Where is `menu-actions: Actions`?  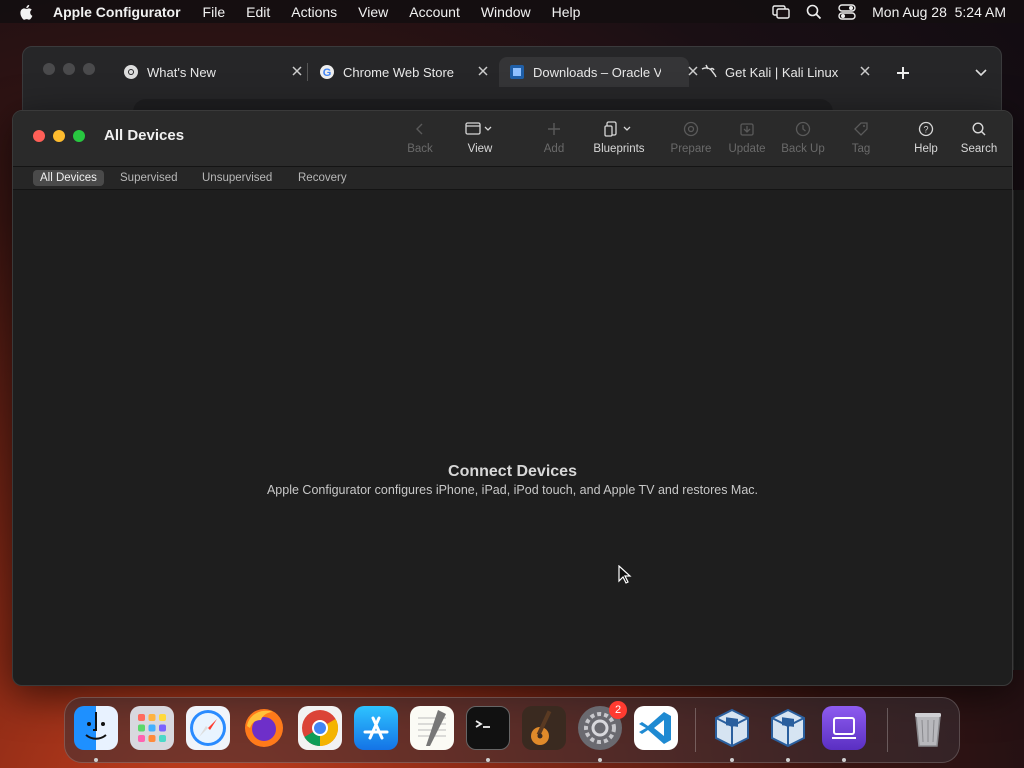 menu-actions: Actions is located at coordinates (314, 12).